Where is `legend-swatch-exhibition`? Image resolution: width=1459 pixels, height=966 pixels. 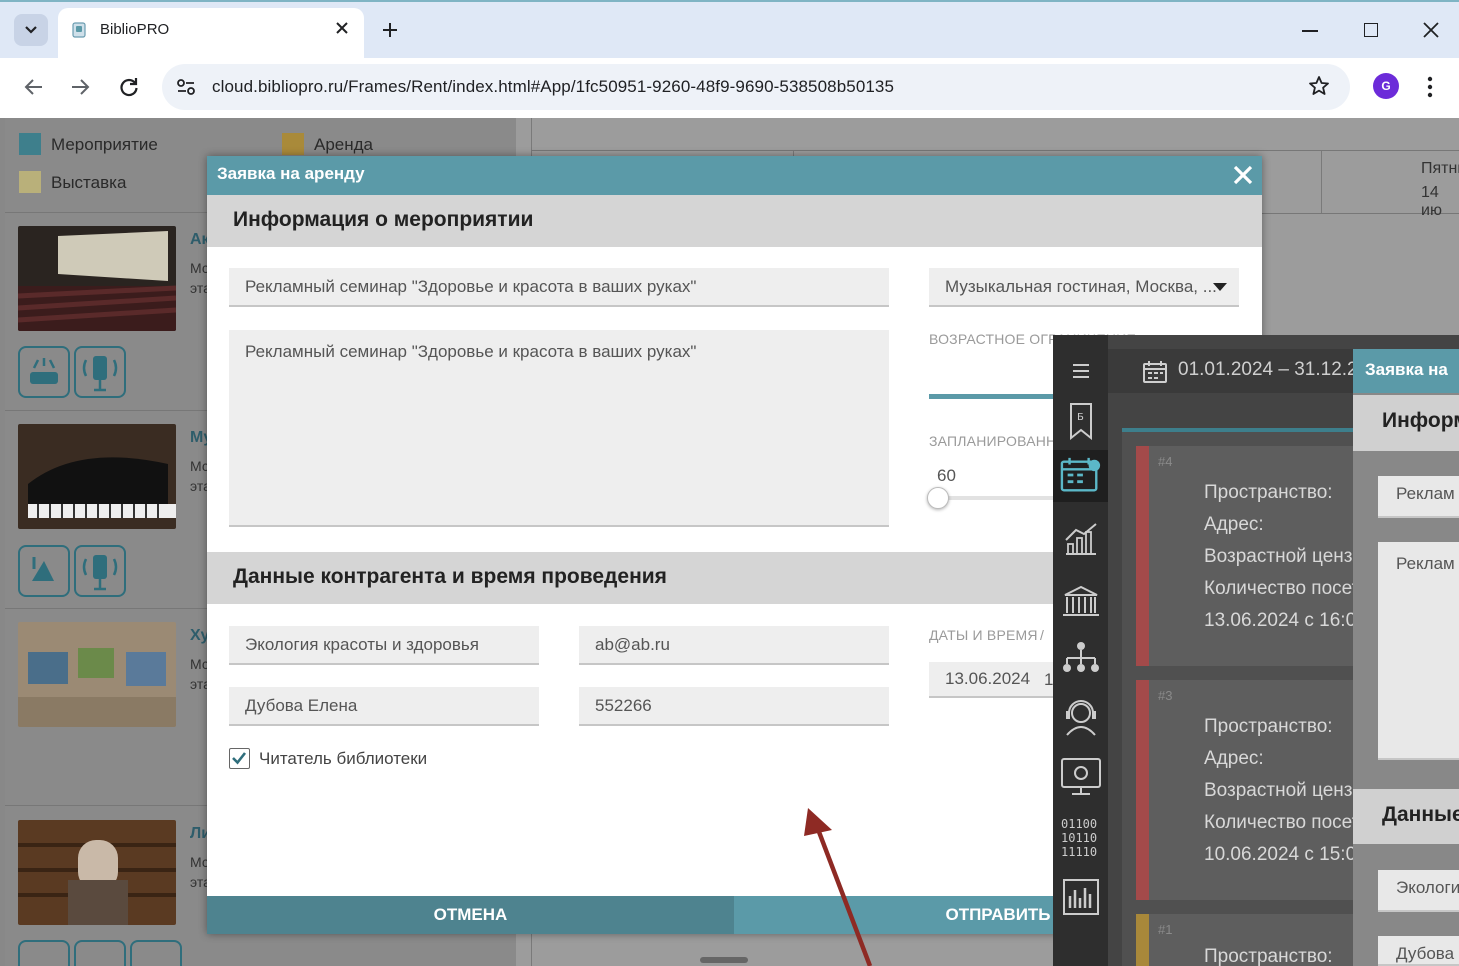 legend-swatch-exhibition is located at coordinates (30, 182).